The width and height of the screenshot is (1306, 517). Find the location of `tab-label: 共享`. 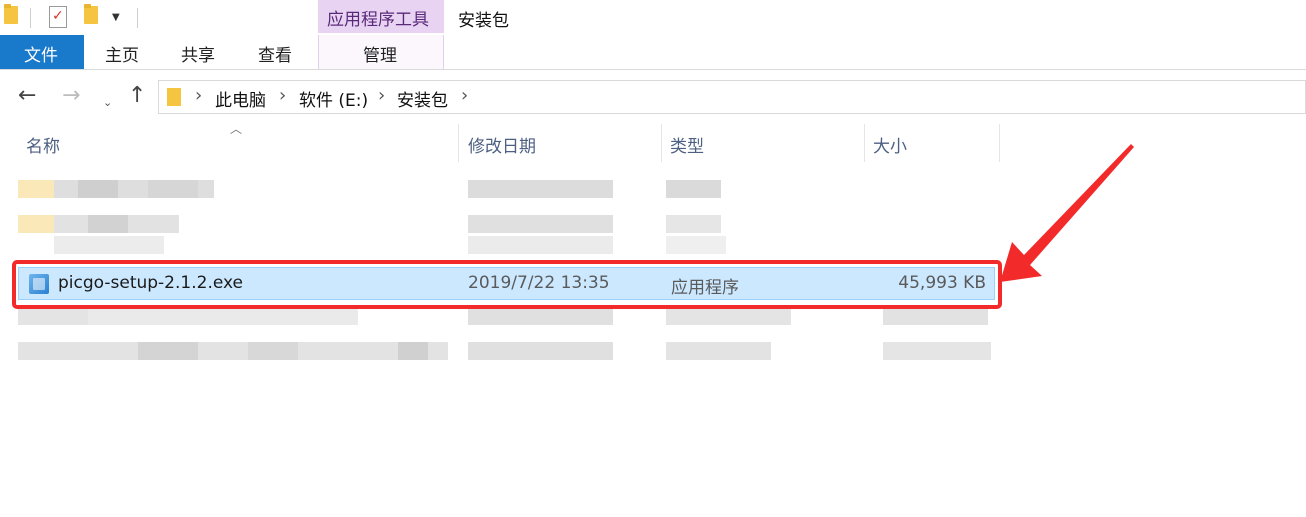

tab-label: 共享 is located at coordinates (198, 56).